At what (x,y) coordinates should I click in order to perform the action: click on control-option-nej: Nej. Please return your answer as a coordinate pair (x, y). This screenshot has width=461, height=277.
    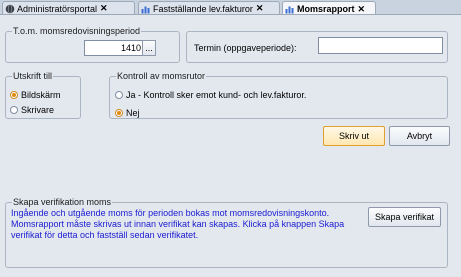
    Looking at the image, I should click on (127, 113).